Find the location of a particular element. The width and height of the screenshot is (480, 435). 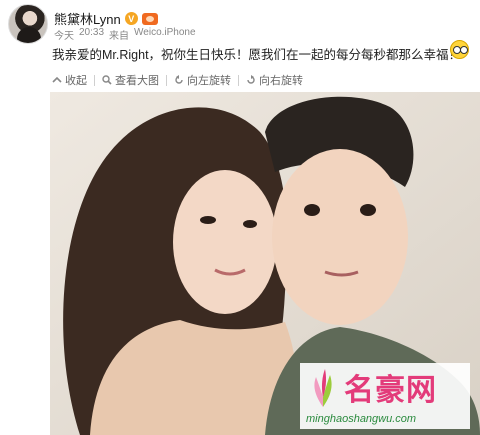

image-toolbar: 收起 查看大图 向左旋转 向右旋转 is located at coordinates (181, 80).